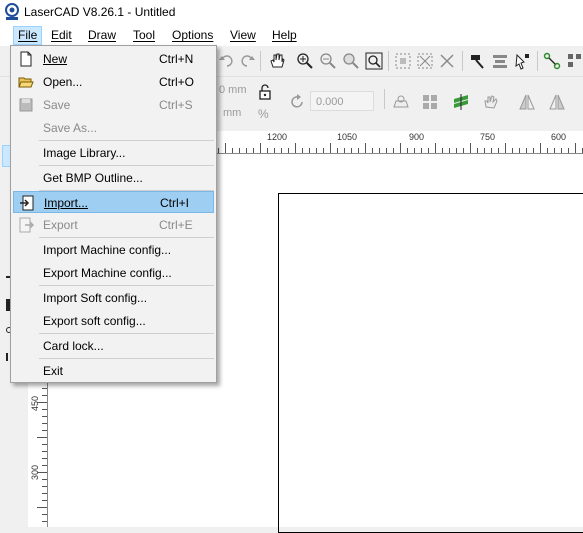 The height and width of the screenshot is (533, 583). I want to click on file-menu-new: New Ctrl+N, so click(113, 59).